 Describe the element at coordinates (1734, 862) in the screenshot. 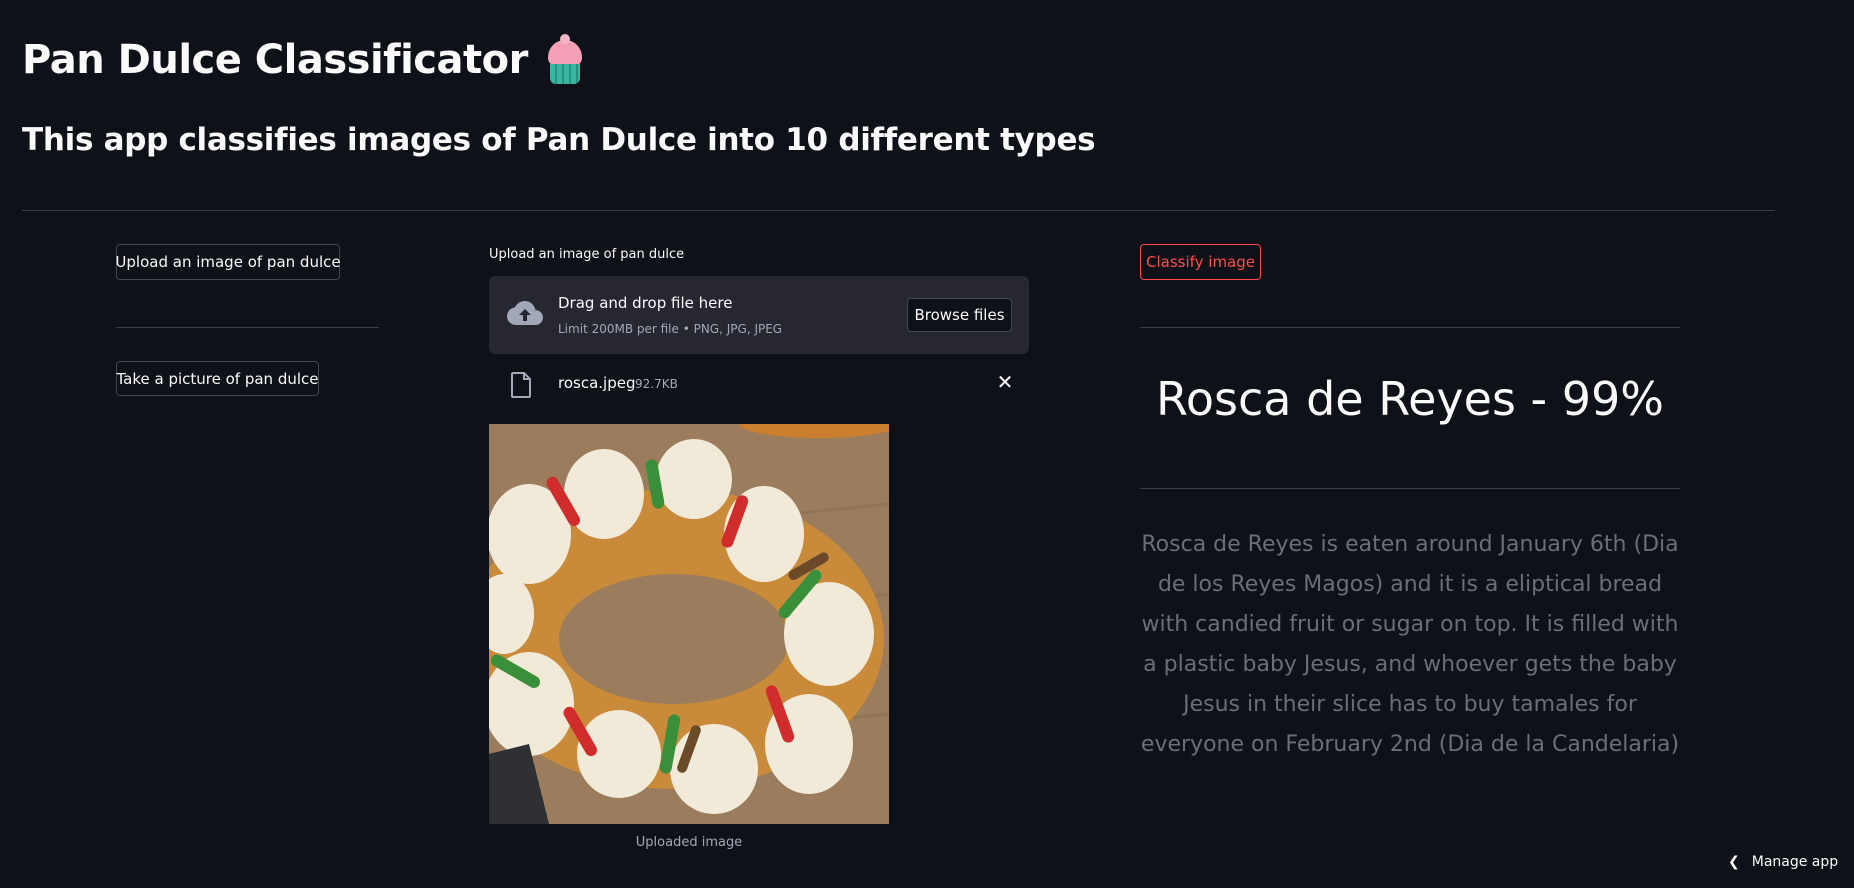

I see `chevron-left-icon: ❮` at that location.